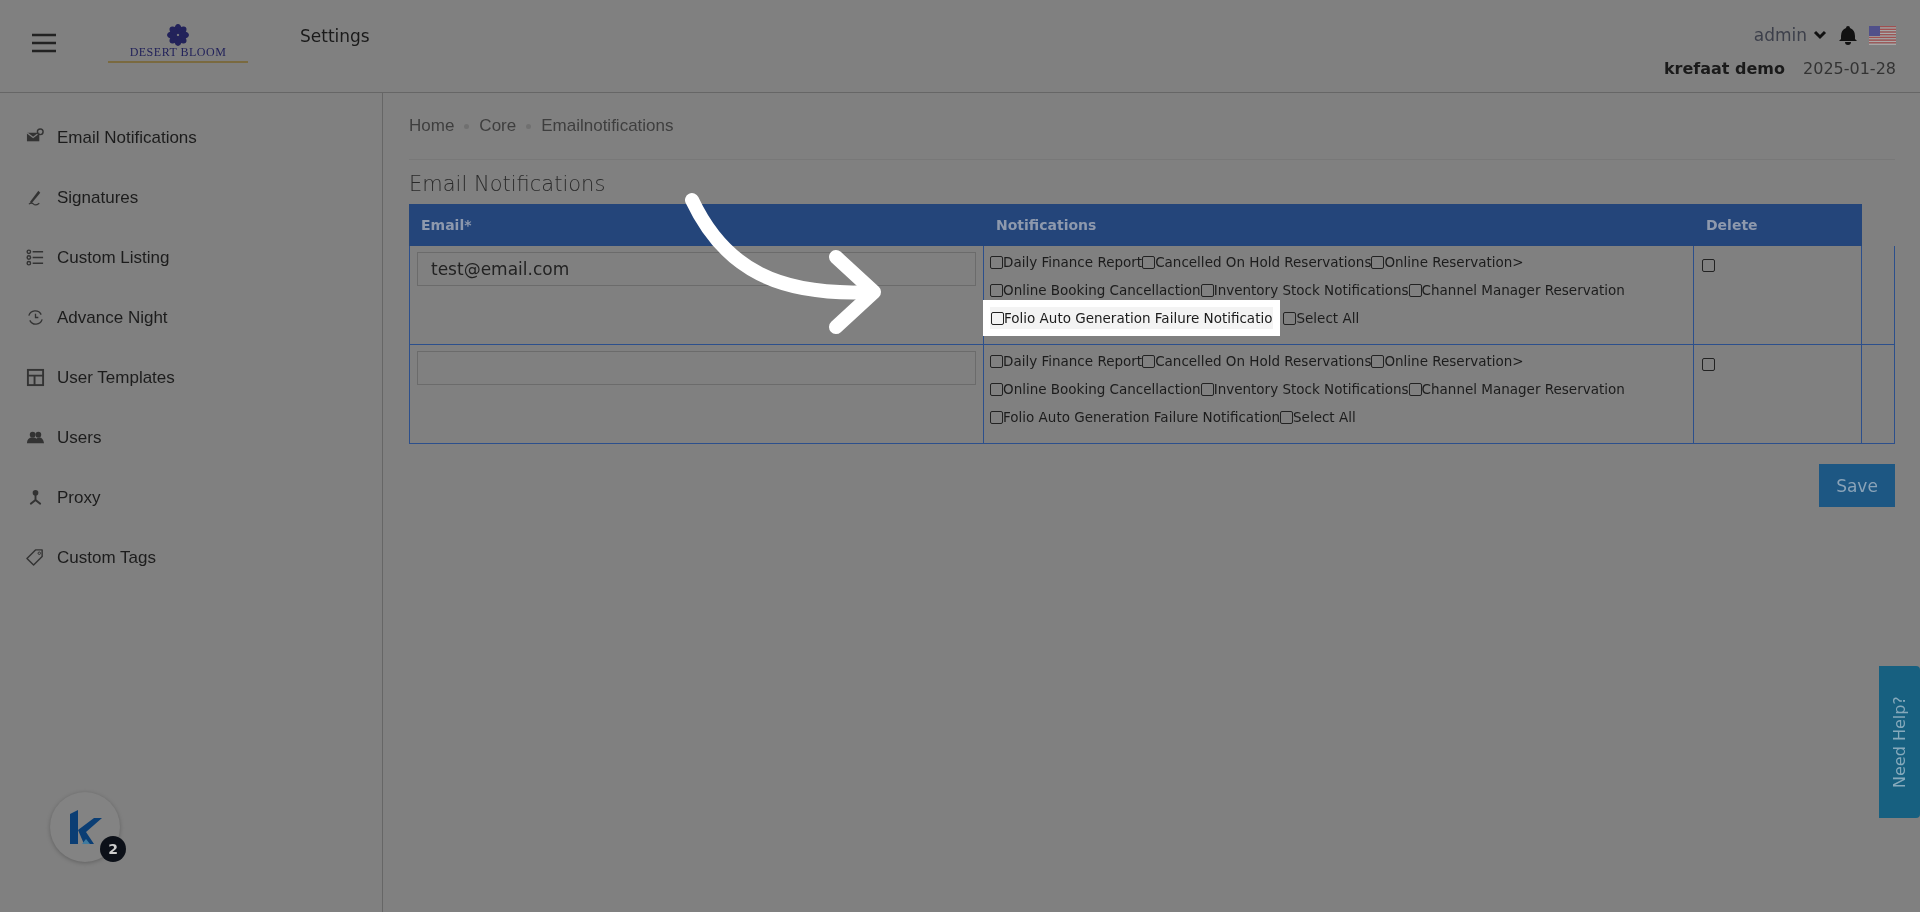 This screenshot has width=1920, height=912. Describe the element at coordinates (1135, 417) in the screenshot. I see `notification-option: Folio Auto Generation Failure Notification` at that location.